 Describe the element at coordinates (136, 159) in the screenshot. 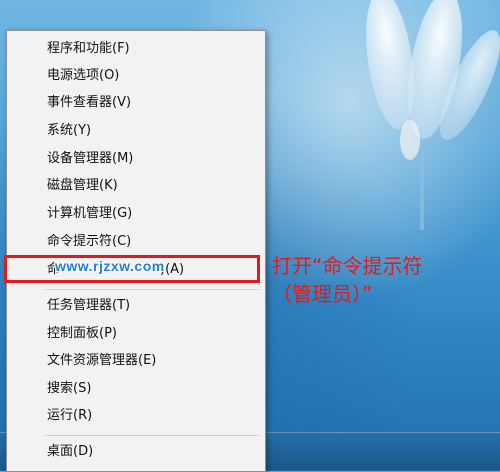

I see `menu-item-device-manager: 设备管理器(M)` at that location.